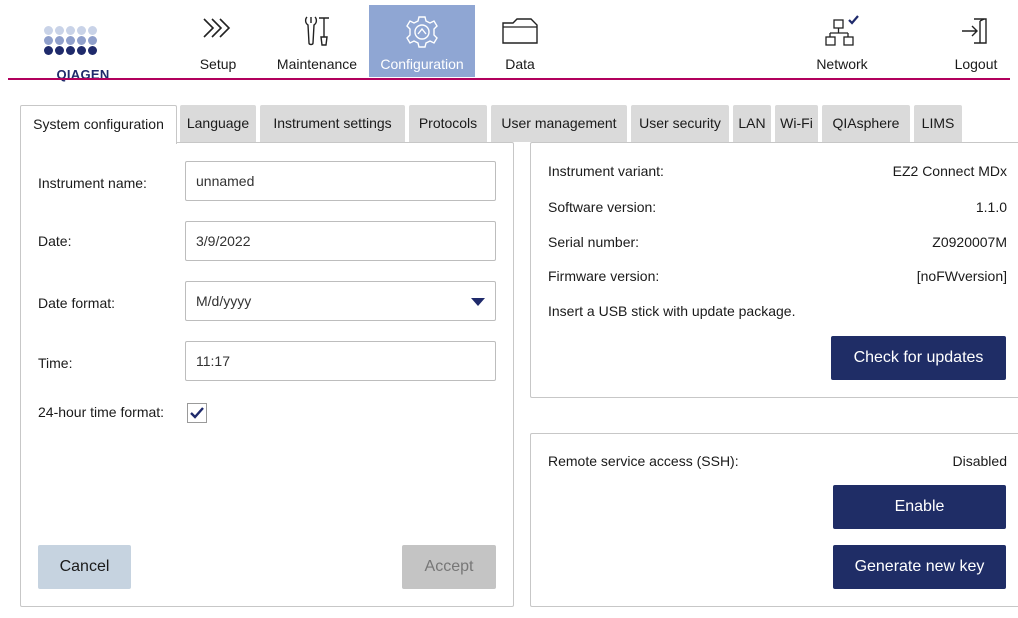 This screenshot has width=1018, height=618. I want to click on firmware-version-label: Firmware version:, so click(604, 276).